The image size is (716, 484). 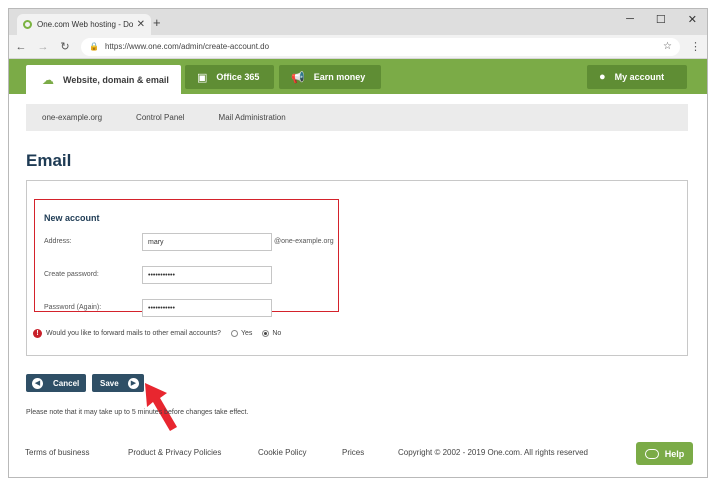 I want to click on help-button: Help, so click(x=664, y=453).